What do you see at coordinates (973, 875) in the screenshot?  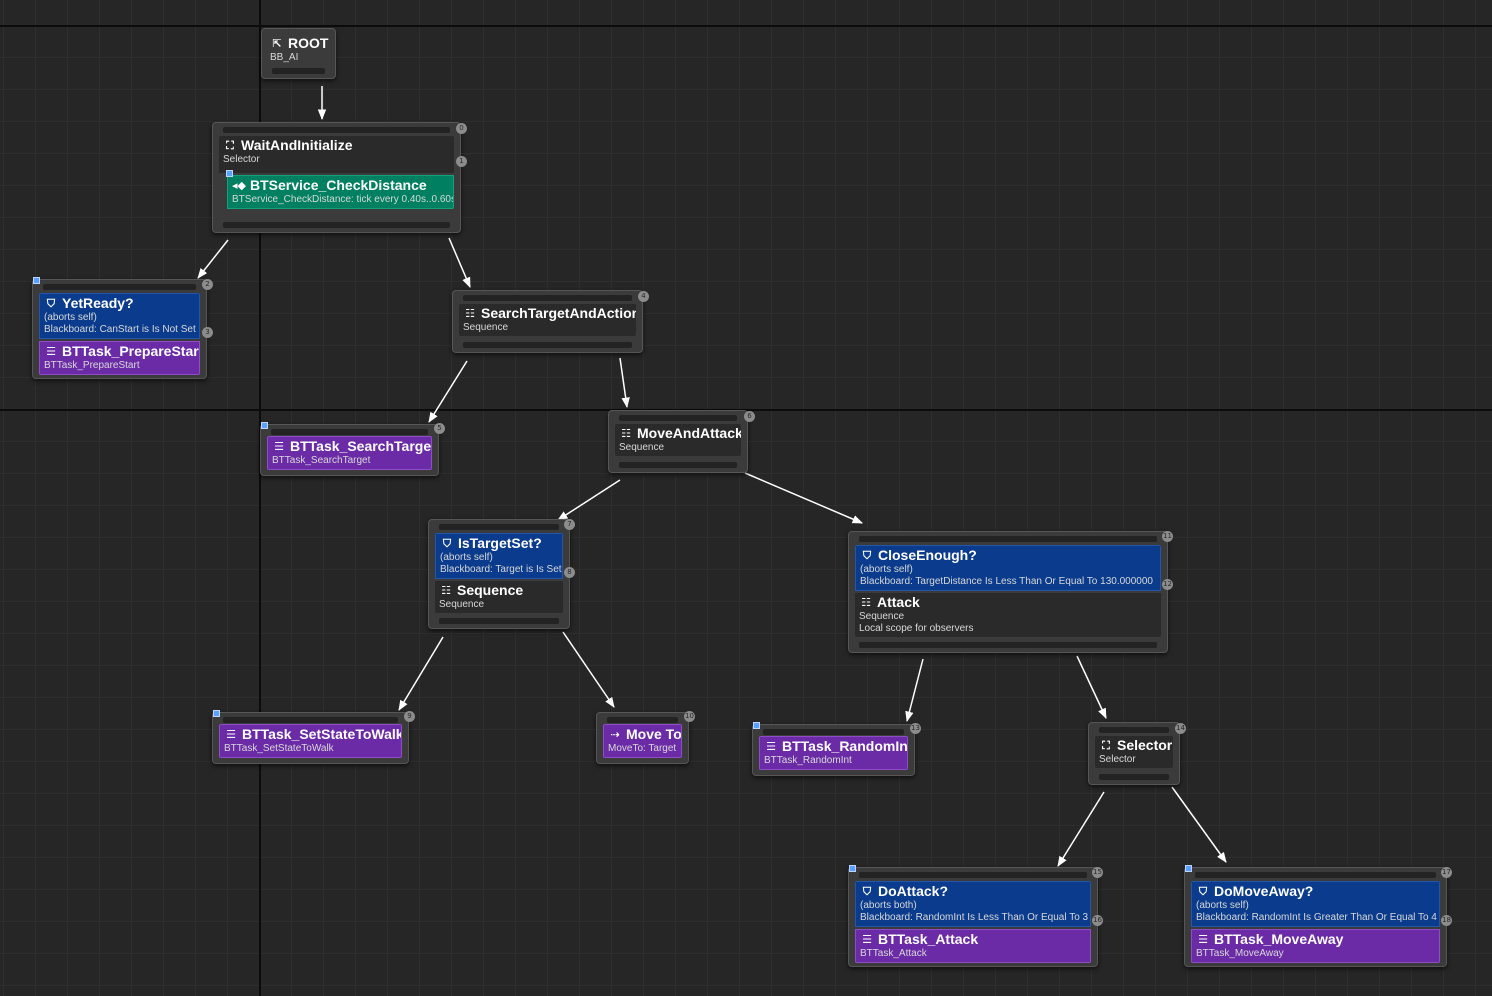 I see `do-attack-input-pin` at bounding box center [973, 875].